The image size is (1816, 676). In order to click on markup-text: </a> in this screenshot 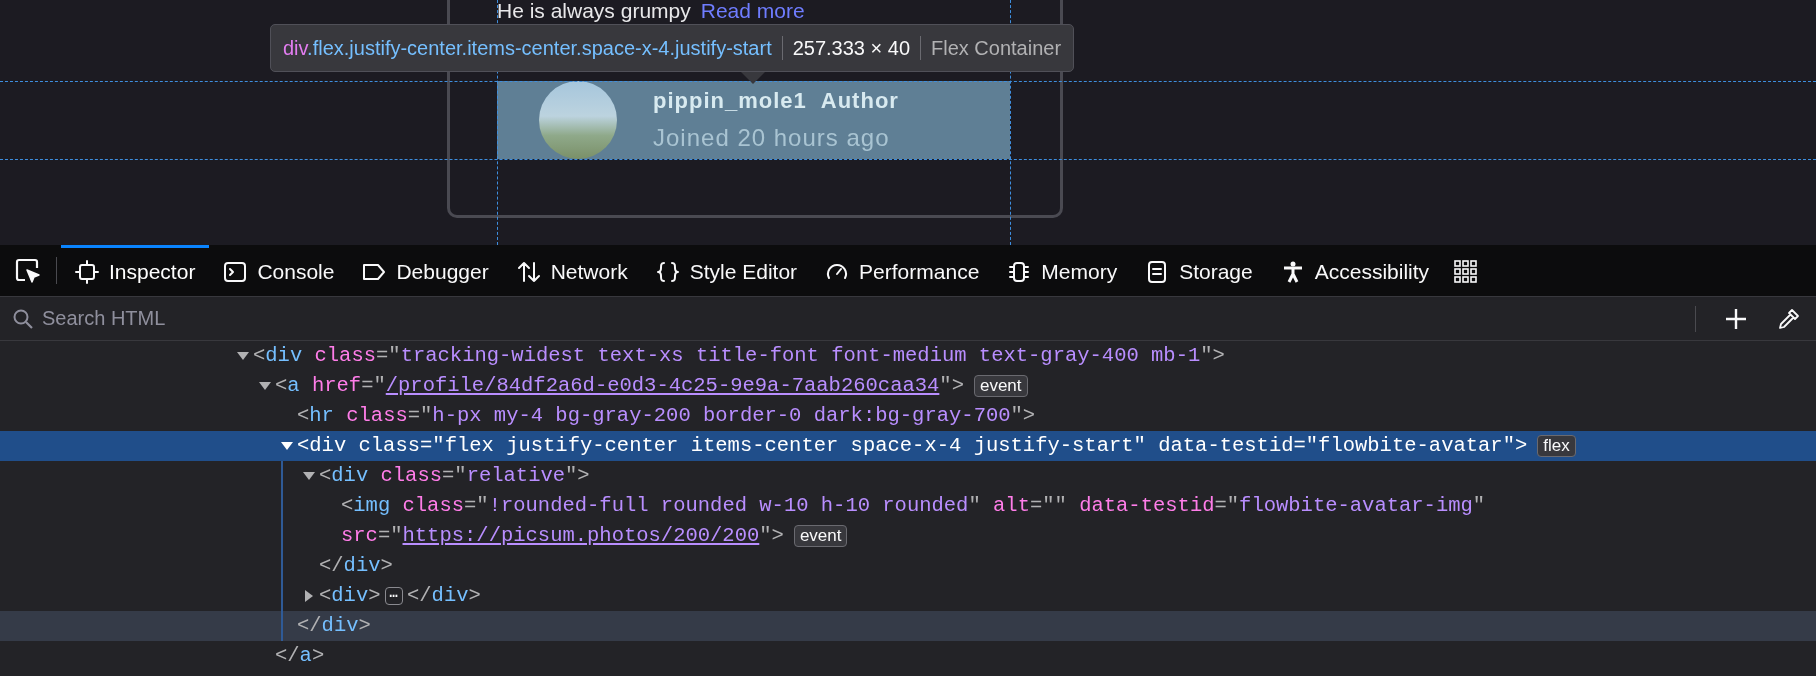, I will do `click(300, 656)`.